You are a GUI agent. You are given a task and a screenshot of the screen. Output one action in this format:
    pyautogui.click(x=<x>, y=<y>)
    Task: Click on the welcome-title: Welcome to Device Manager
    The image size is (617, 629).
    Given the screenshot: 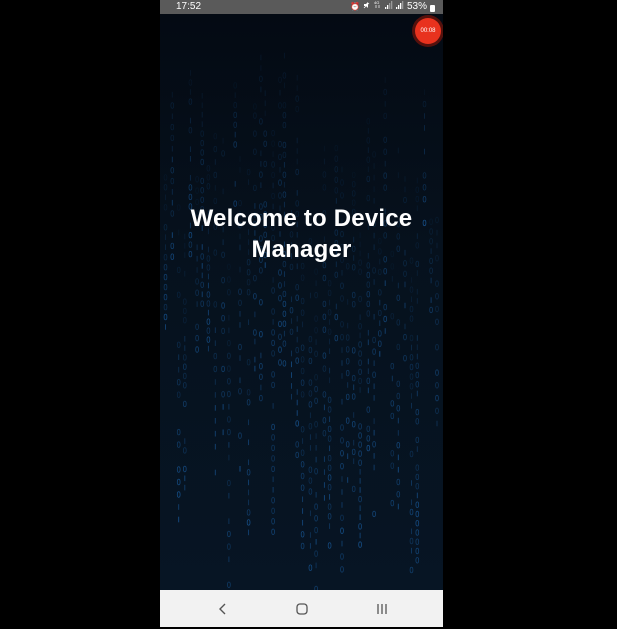 What is the action you would take?
    pyautogui.click(x=301, y=234)
    